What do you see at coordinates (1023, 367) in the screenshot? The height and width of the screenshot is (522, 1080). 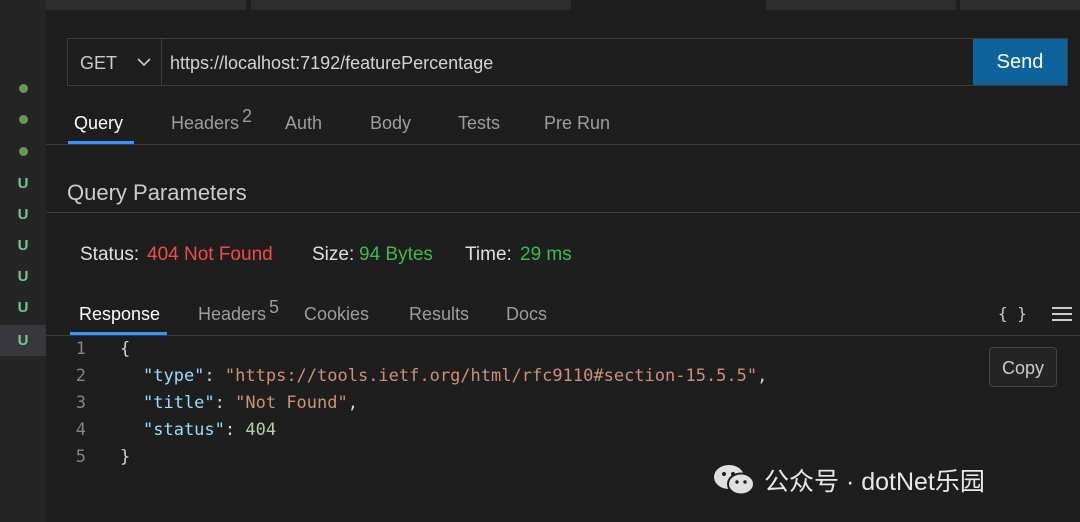 I see `copy-button: Copy` at bounding box center [1023, 367].